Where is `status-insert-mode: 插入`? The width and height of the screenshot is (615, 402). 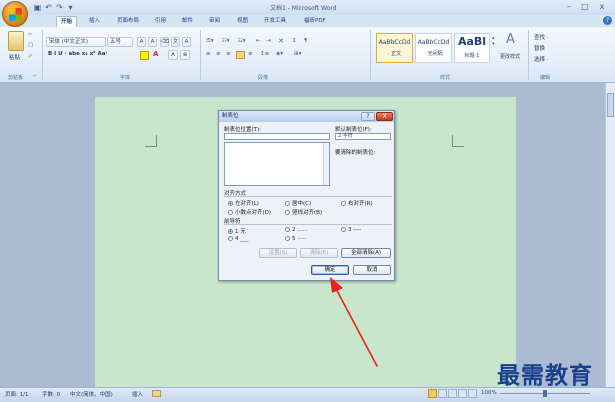 status-insert-mode: 插入 is located at coordinates (137, 394).